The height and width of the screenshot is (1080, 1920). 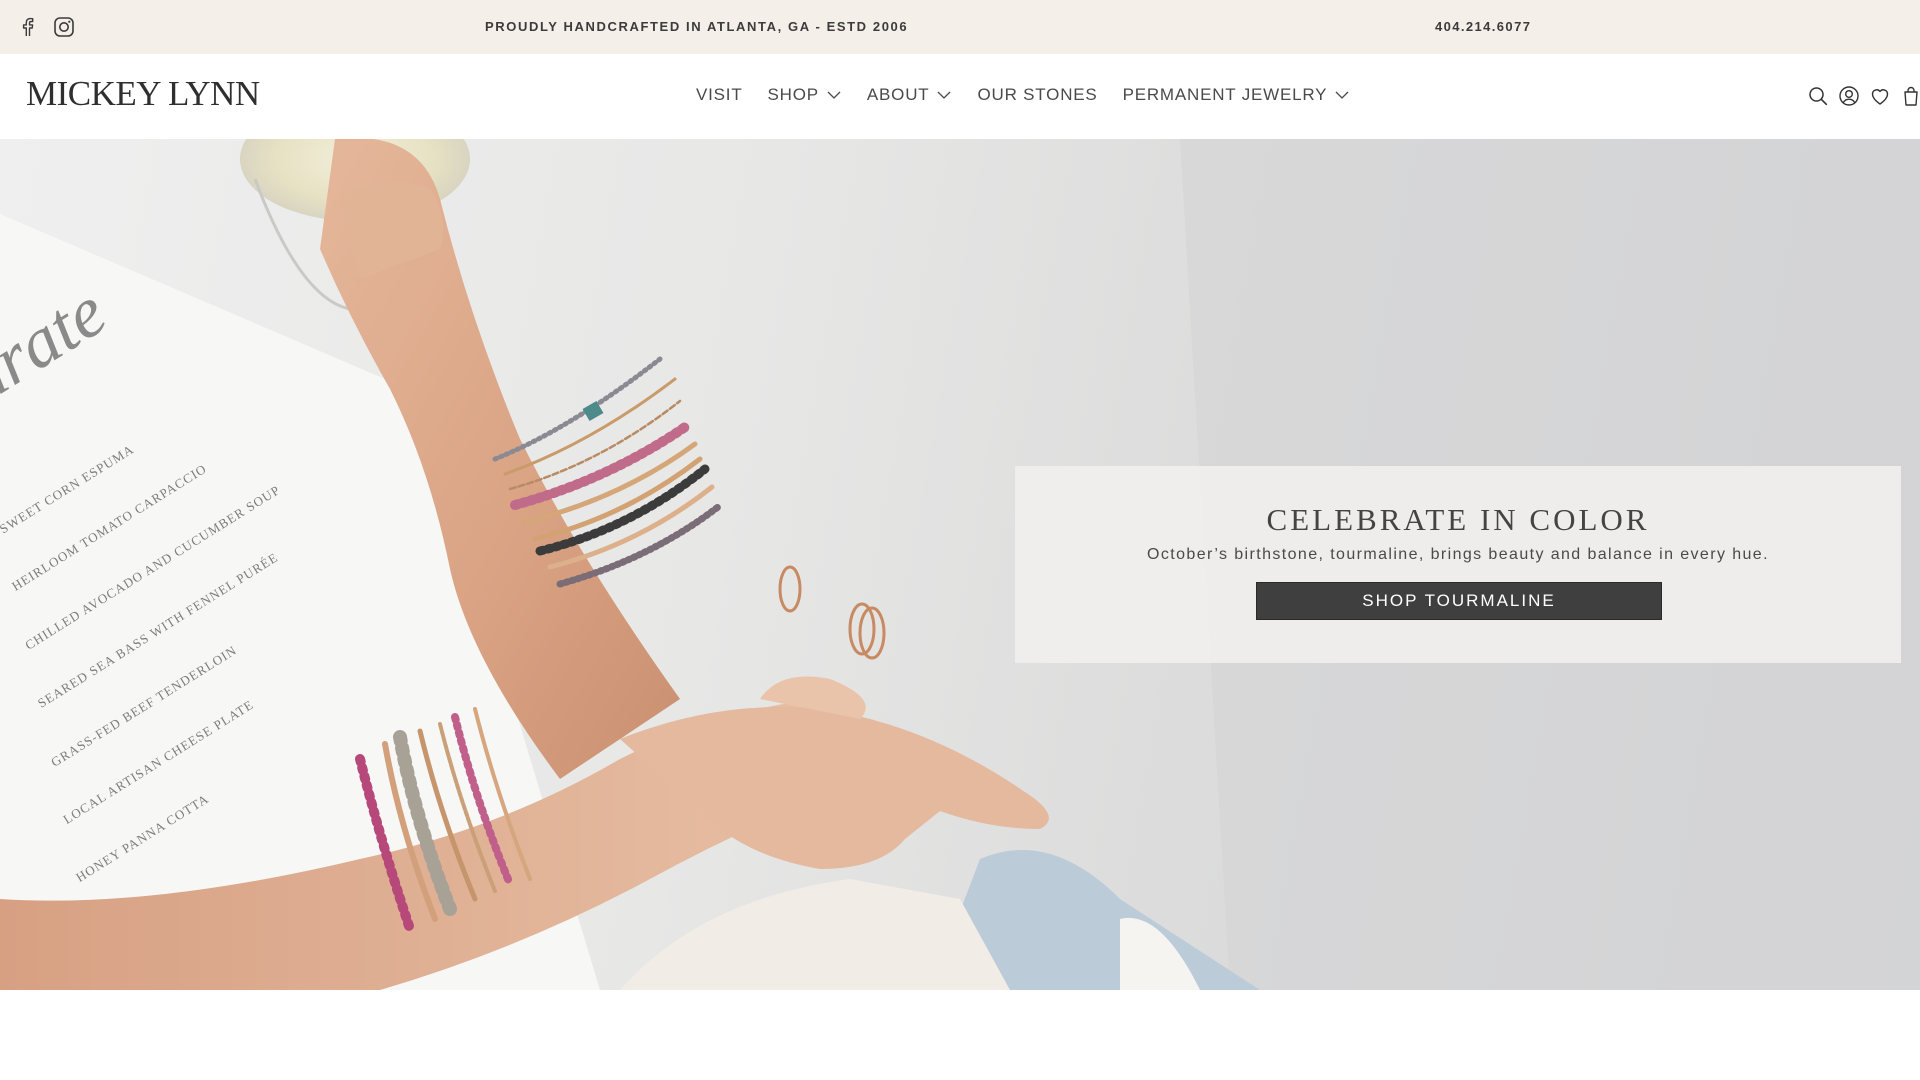 What do you see at coordinates (28, 27) in the screenshot?
I see `facebook-icon` at bounding box center [28, 27].